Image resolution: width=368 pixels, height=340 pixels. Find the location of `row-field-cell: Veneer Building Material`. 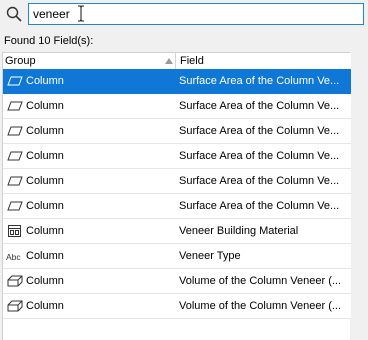

row-field-cell: Veneer Building Material is located at coordinates (239, 231).